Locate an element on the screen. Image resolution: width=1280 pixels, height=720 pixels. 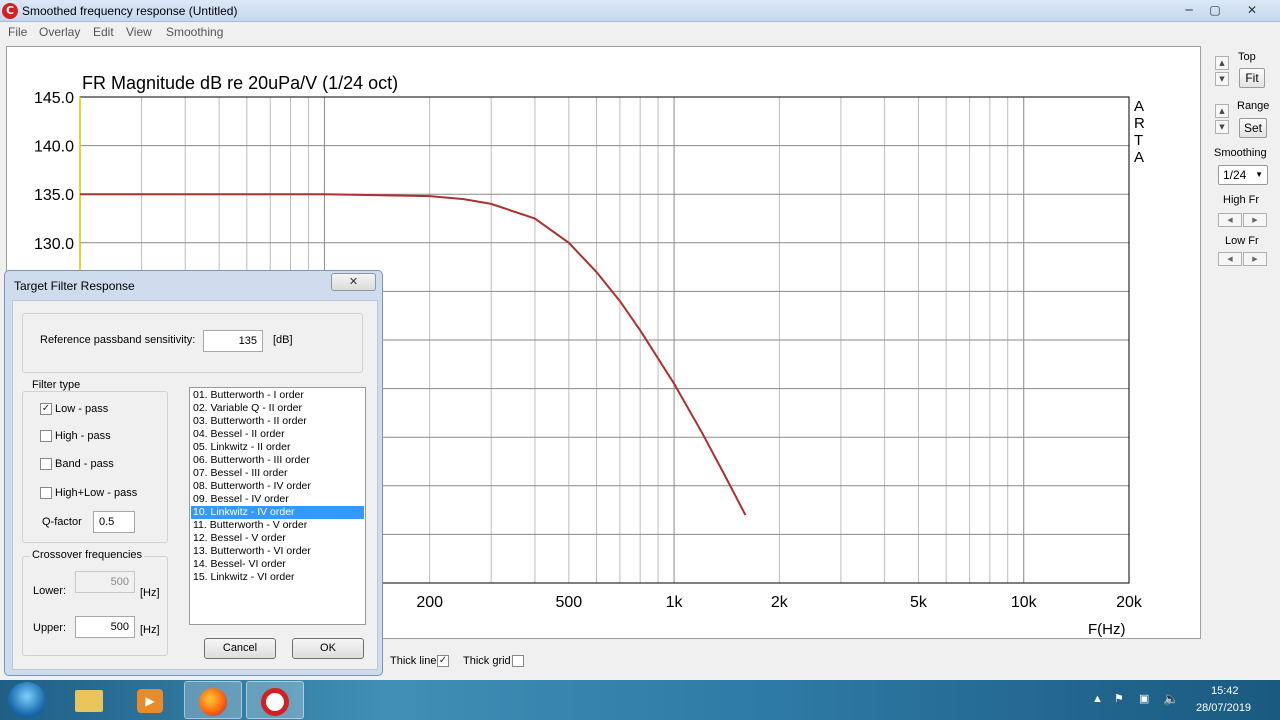
top-up-arrow: ▲ is located at coordinates (1222, 63).